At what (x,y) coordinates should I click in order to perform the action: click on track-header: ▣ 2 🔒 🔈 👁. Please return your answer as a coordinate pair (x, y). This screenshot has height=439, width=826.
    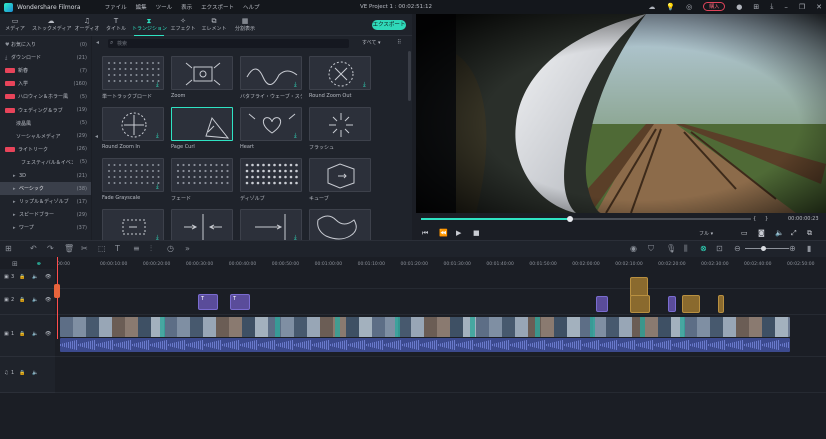
    Looking at the image, I should click on (27, 302).